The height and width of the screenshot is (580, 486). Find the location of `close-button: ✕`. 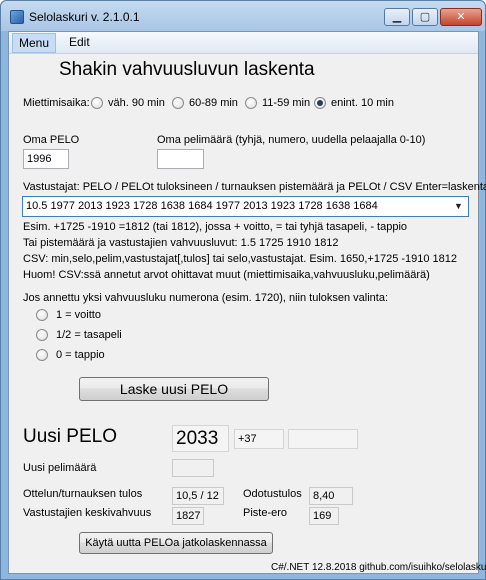

close-button: ✕ is located at coordinates (461, 17).